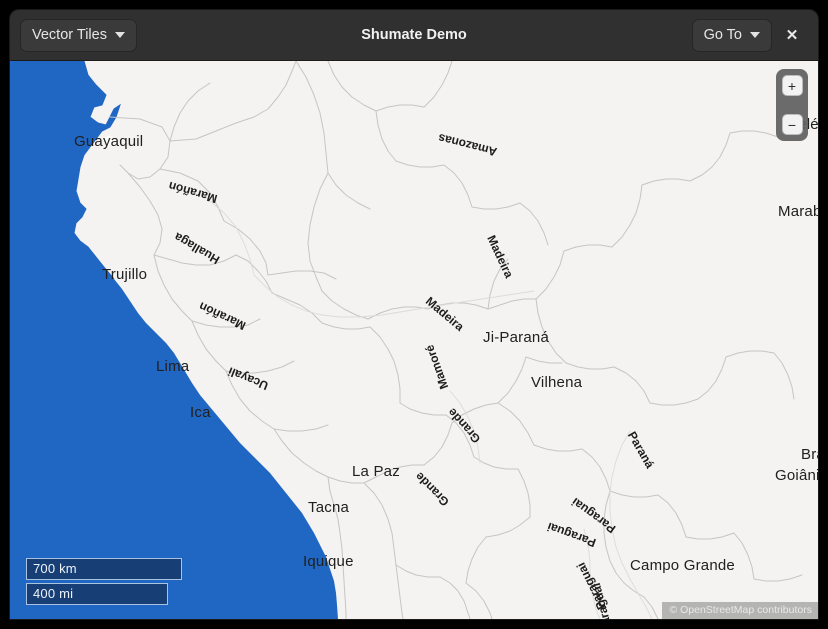  I want to click on go-to-dropdown: Go To, so click(731, 35).